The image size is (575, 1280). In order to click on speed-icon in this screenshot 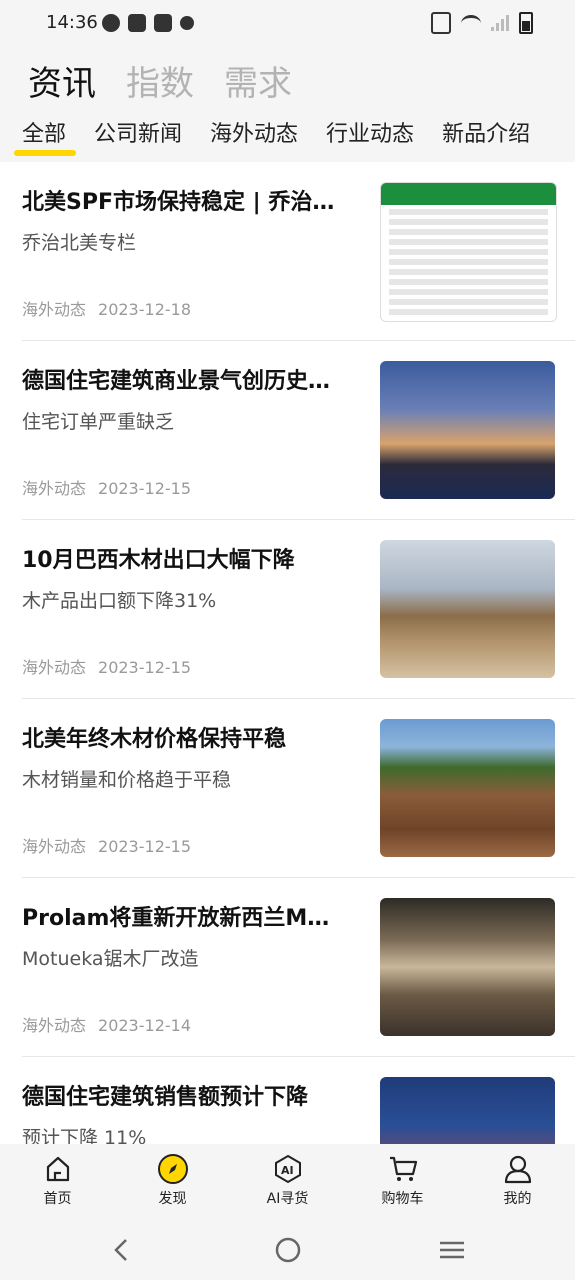, I will do `click(111, 23)`.